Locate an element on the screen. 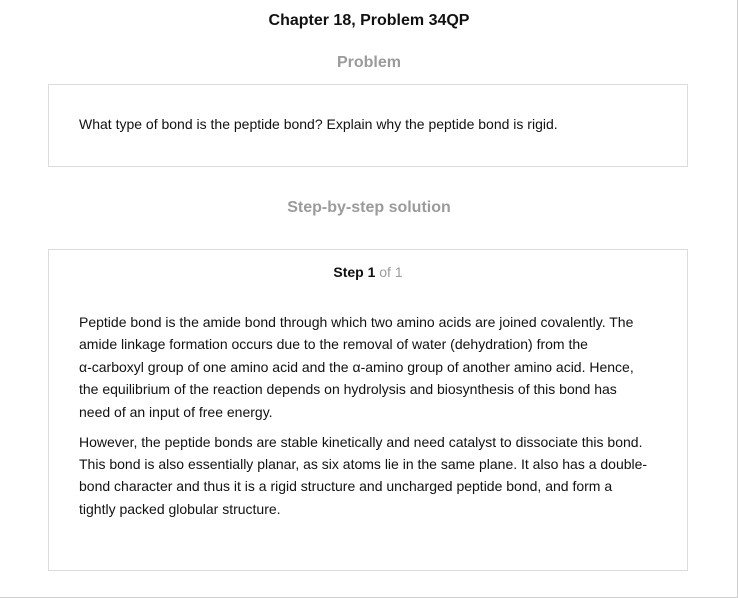 This screenshot has width=738, height=598. step-number: Step 1 is located at coordinates (354, 272).